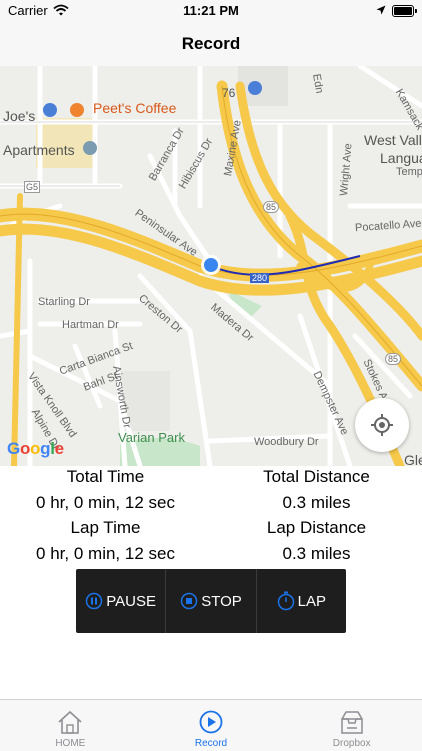 The width and height of the screenshot is (422, 751). I want to click on recenter-location-button, so click(382, 425).